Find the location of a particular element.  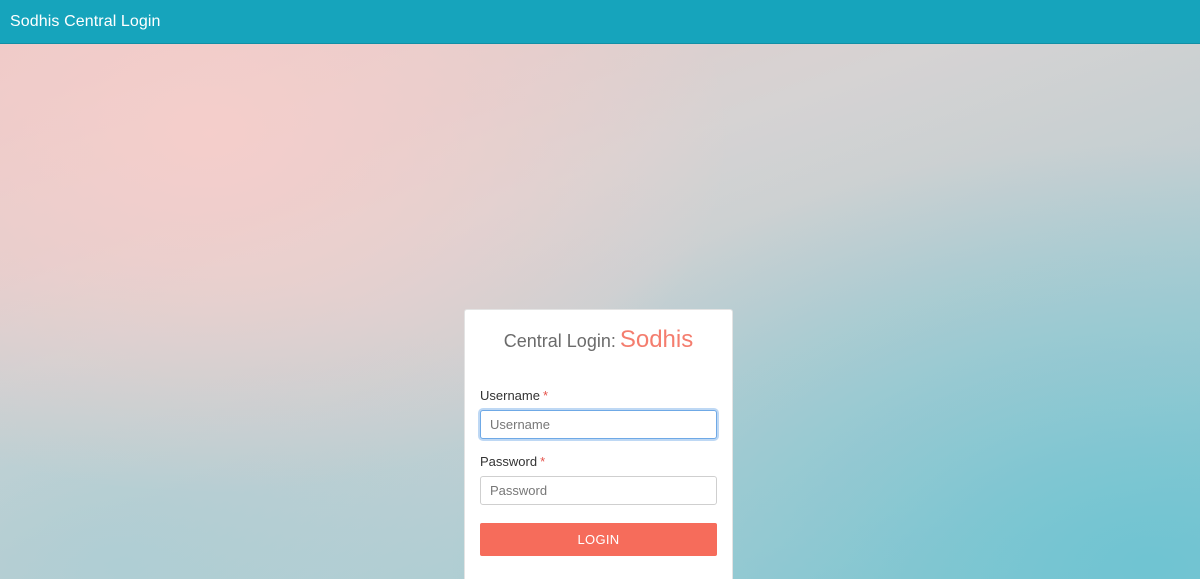

login-button: LOGIN is located at coordinates (598, 539).